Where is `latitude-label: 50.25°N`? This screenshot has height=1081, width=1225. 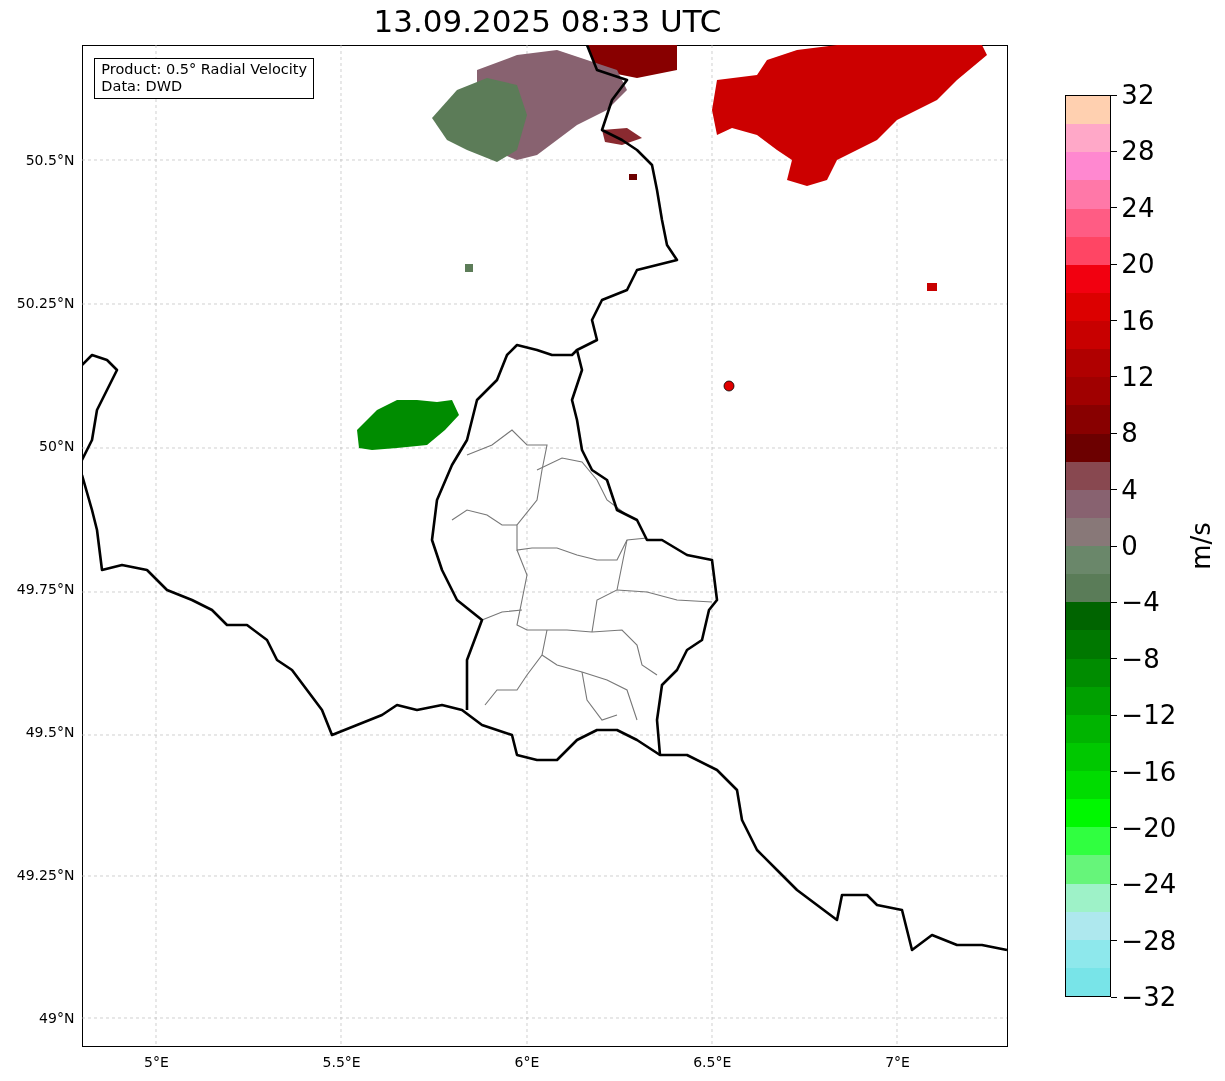 latitude-label: 50.25°N is located at coordinates (45, 303).